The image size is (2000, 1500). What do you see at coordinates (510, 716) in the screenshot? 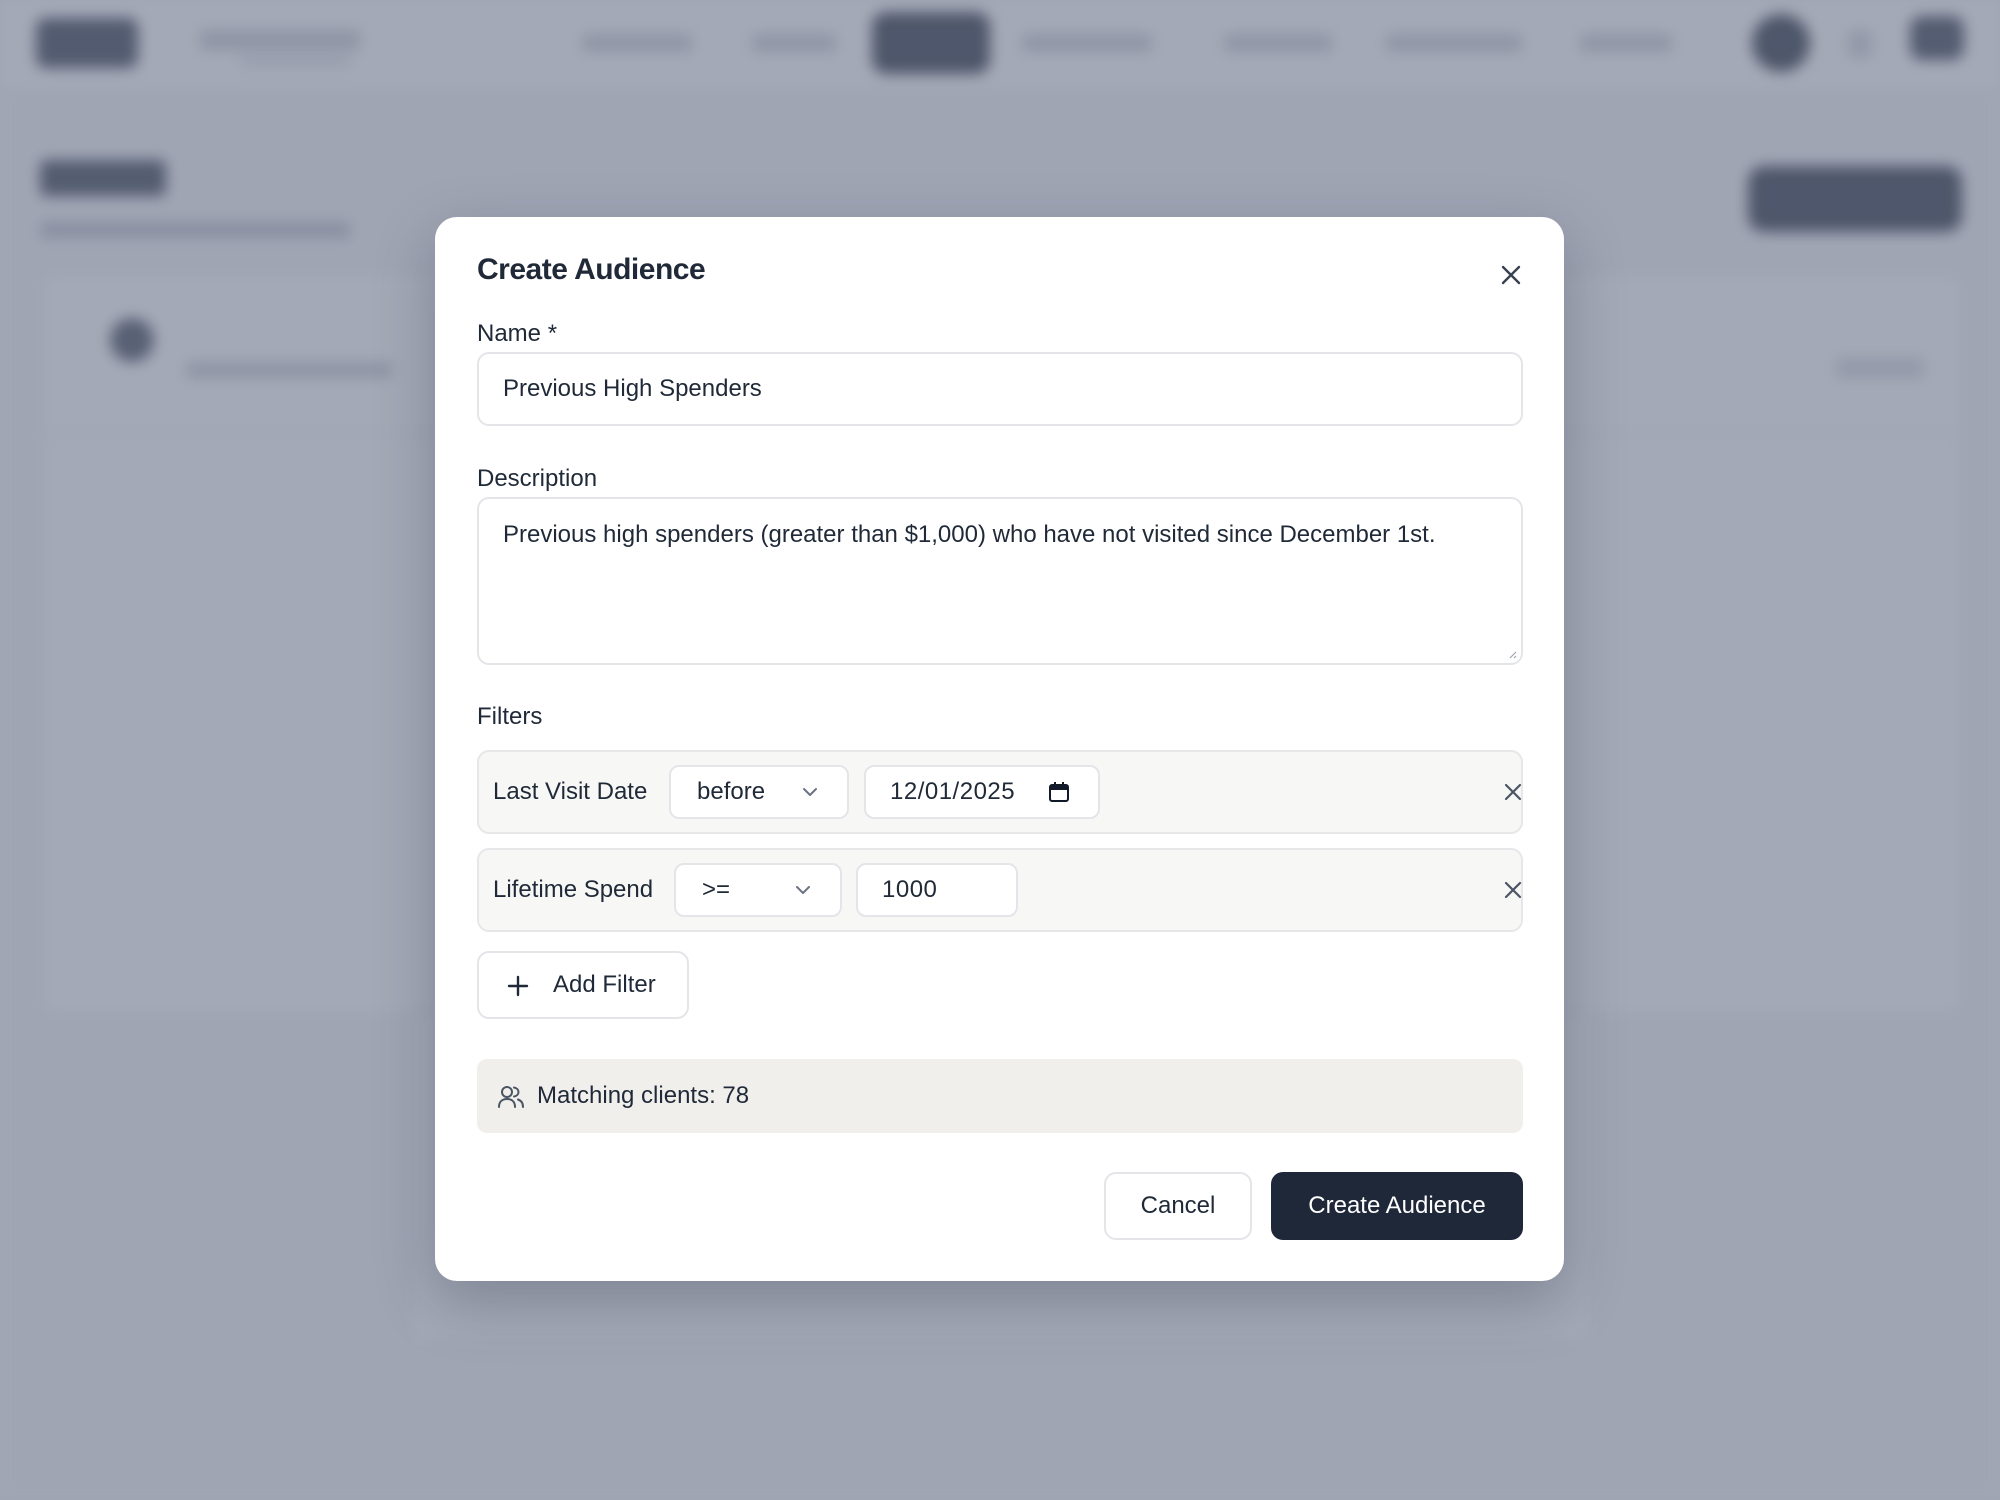
I see `filters-label: Filters` at bounding box center [510, 716].